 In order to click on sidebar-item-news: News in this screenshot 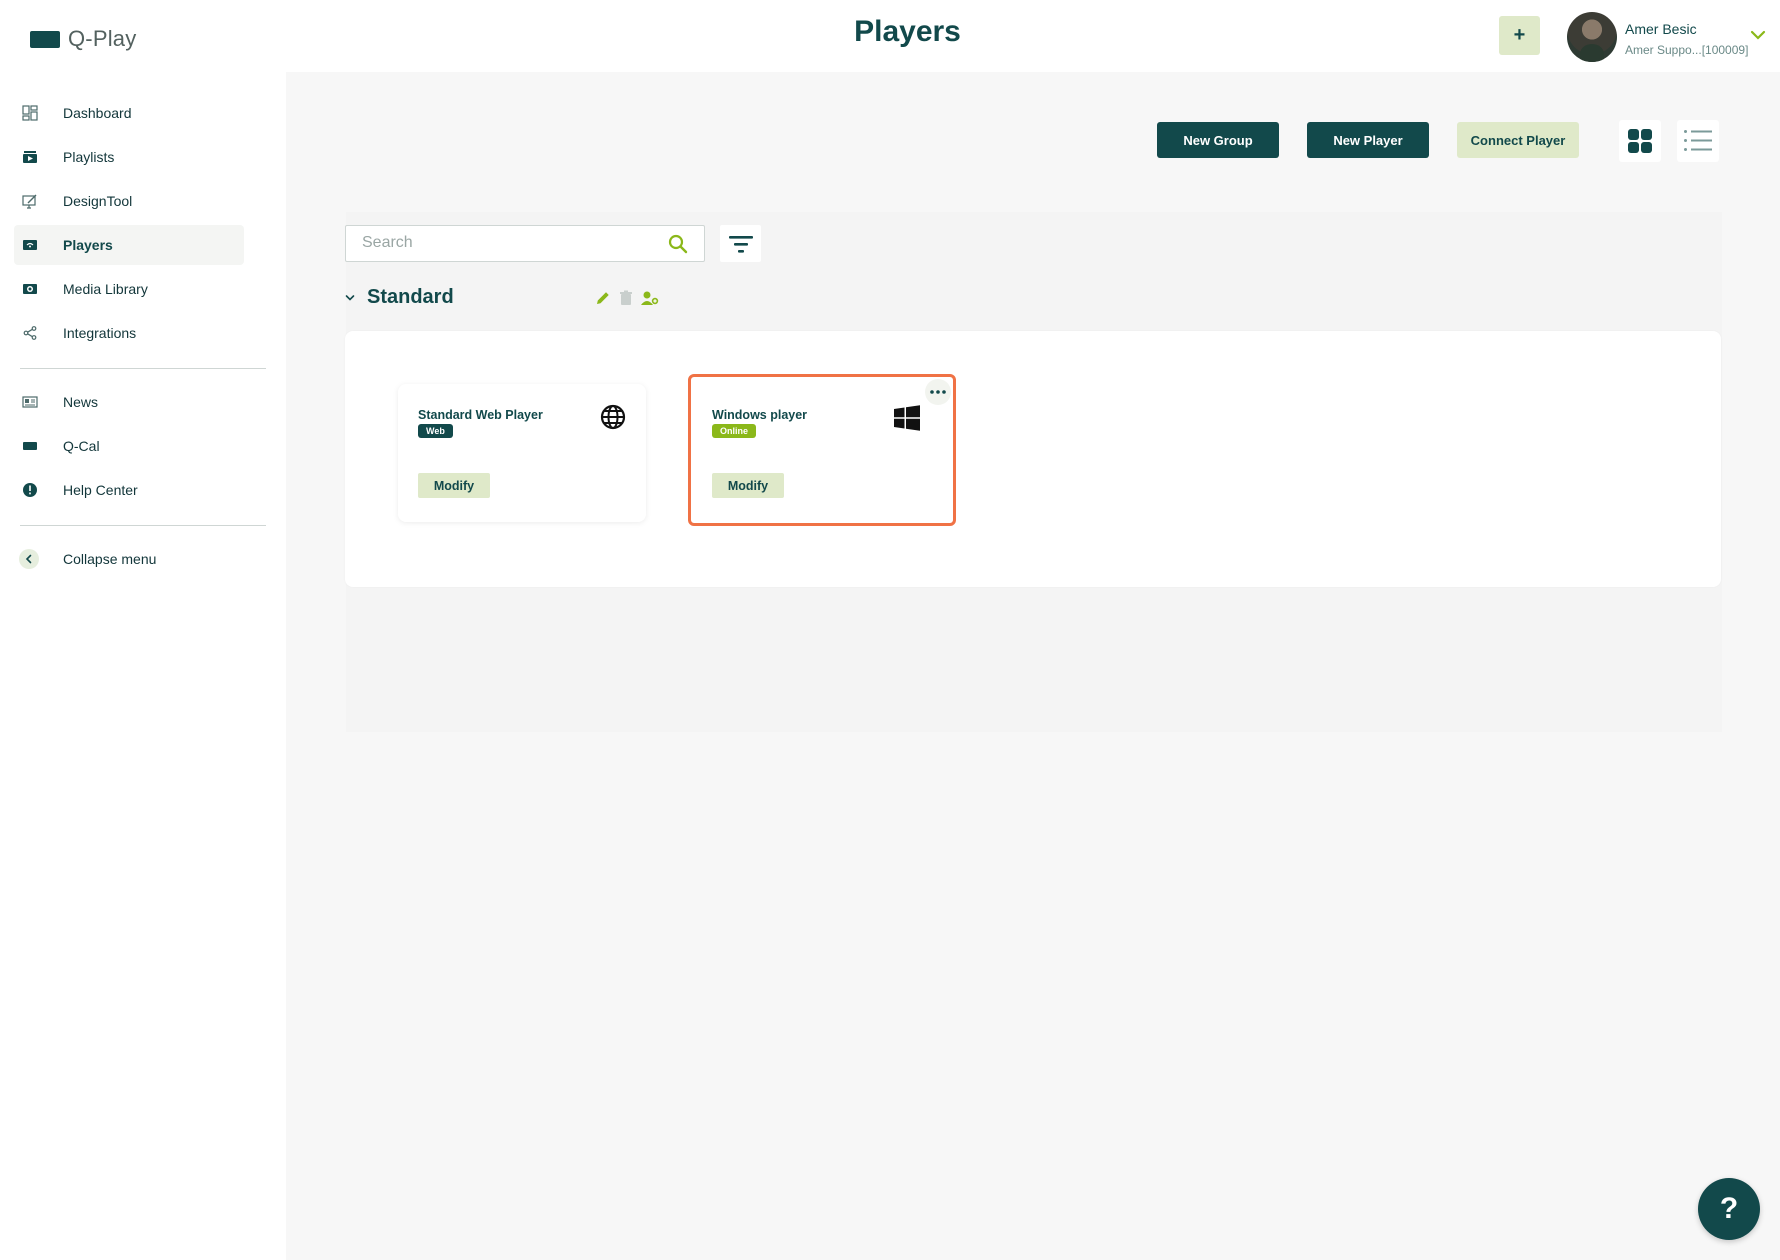, I will do `click(129, 402)`.